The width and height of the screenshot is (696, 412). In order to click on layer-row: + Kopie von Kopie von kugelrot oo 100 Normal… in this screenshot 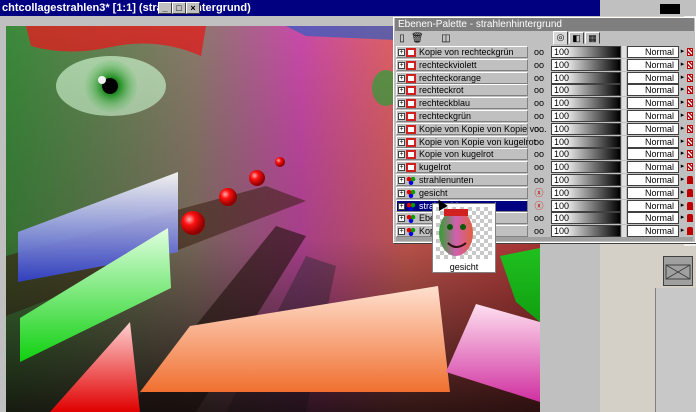, I will do `click(544, 142)`.